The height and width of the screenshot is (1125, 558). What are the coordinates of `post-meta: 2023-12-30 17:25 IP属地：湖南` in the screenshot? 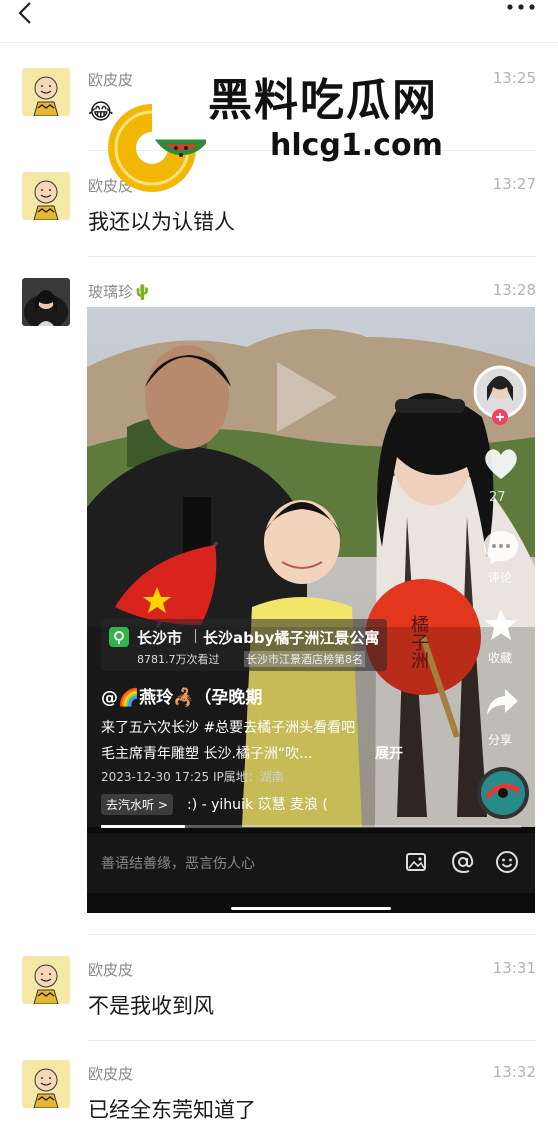 It's located at (192, 777).